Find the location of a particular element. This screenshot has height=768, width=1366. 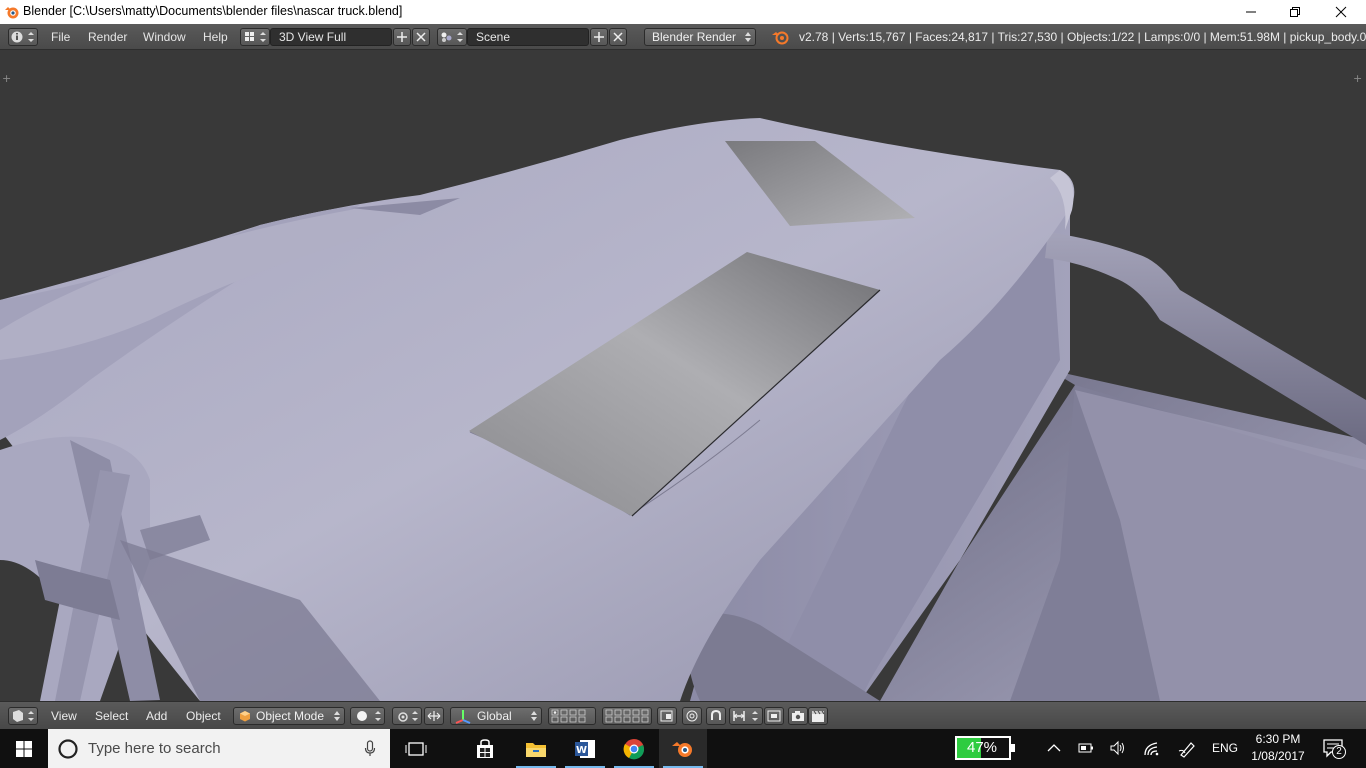

opengl-render-button is located at coordinates (798, 716).